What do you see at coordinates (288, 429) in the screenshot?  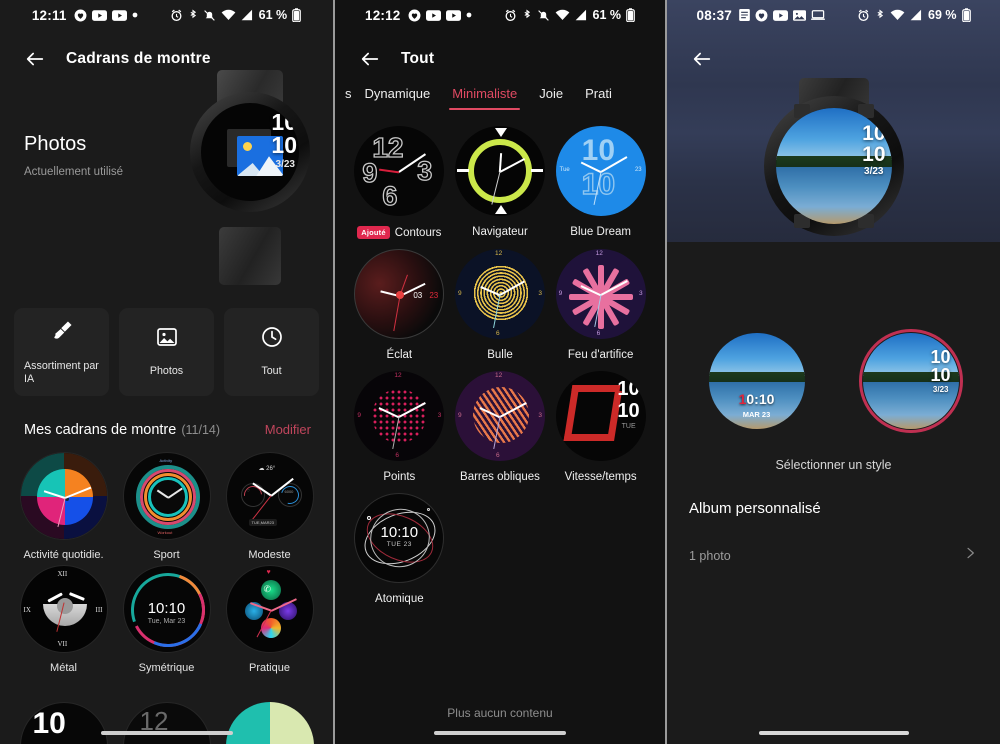 I see `edit-link: Modifier` at bounding box center [288, 429].